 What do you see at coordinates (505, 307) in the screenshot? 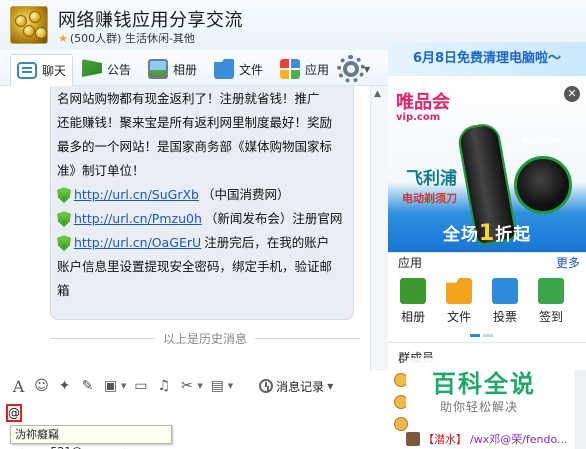
I see `app-item-vote: 投票` at bounding box center [505, 307].